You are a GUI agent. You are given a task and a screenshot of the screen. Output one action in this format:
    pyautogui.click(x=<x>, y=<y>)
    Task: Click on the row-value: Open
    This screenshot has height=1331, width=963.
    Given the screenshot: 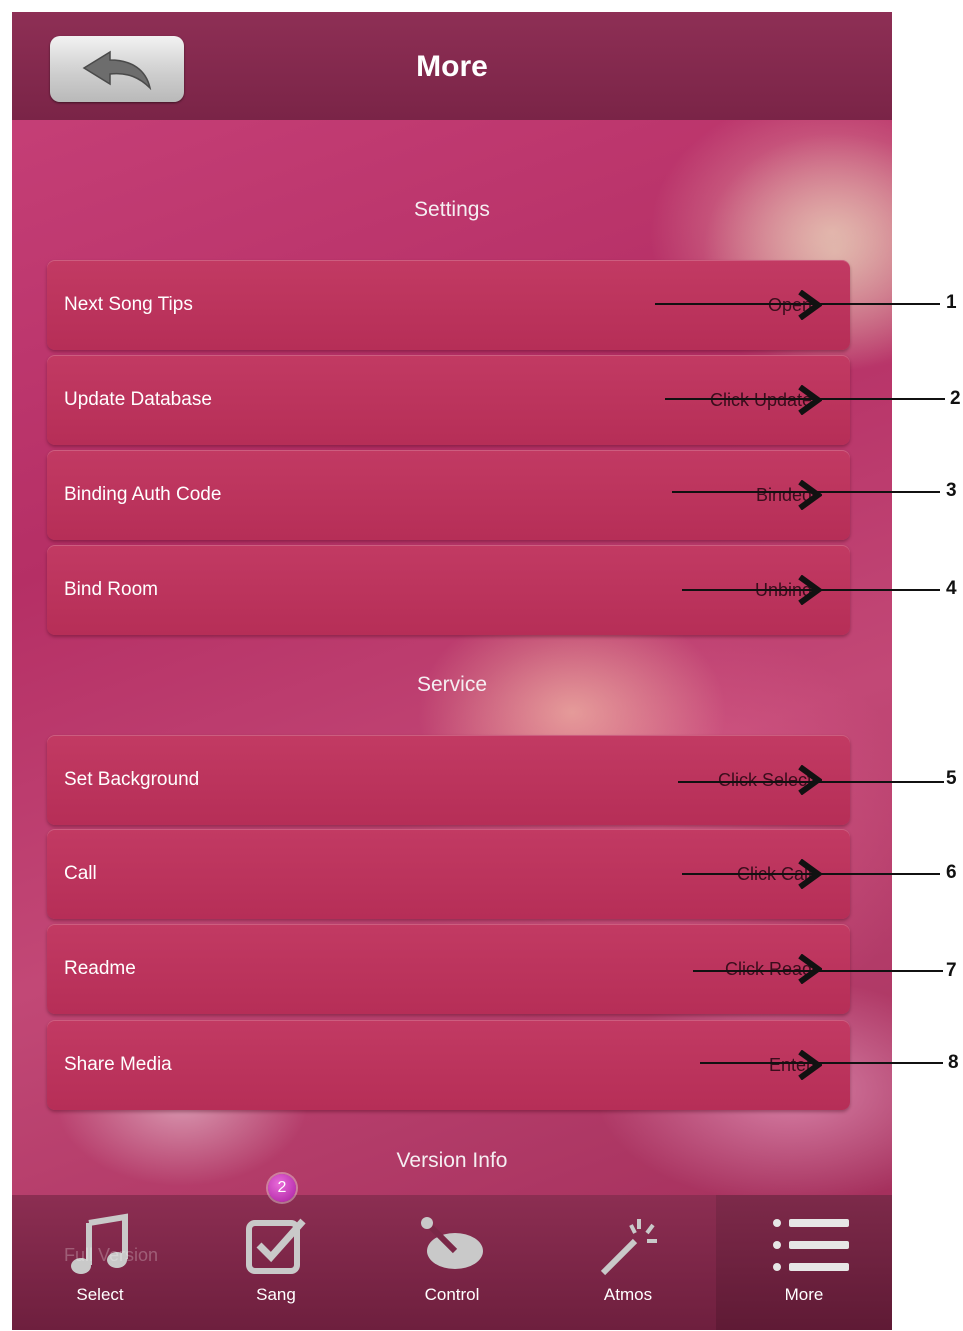 What is the action you would take?
    pyautogui.click(x=789, y=305)
    